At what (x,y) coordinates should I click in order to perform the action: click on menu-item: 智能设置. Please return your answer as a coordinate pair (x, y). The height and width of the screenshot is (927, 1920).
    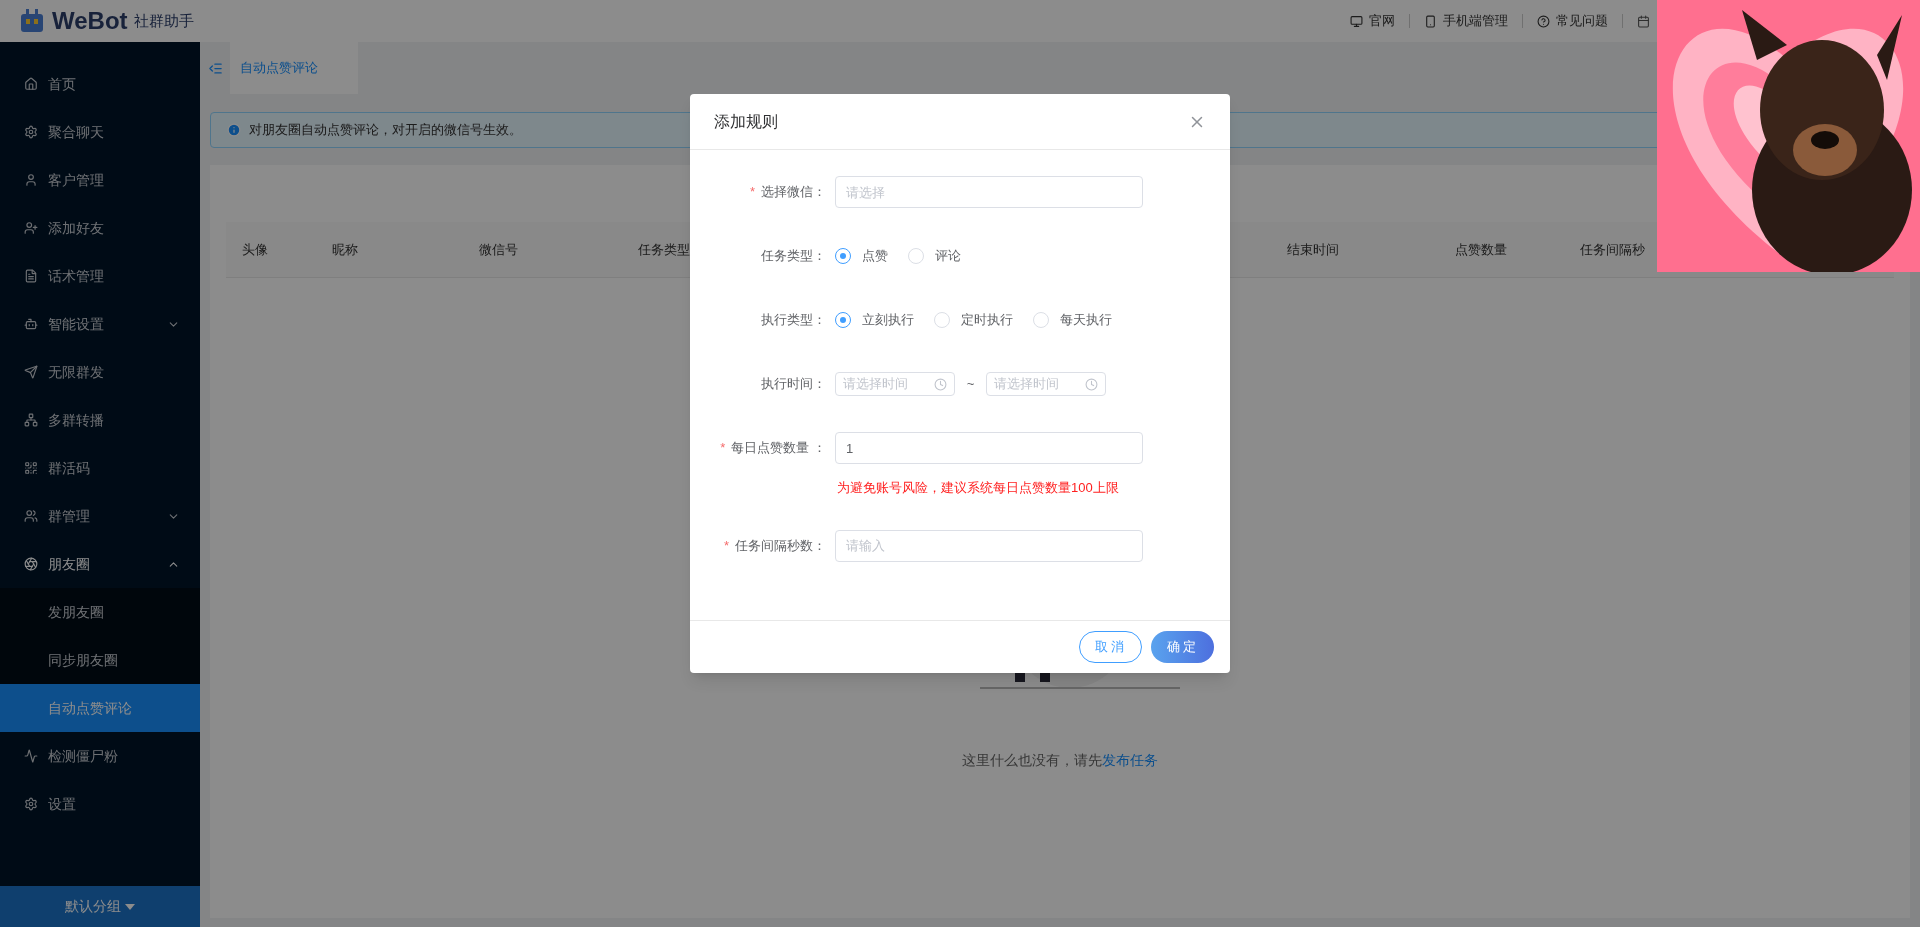
    Looking at the image, I should click on (100, 324).